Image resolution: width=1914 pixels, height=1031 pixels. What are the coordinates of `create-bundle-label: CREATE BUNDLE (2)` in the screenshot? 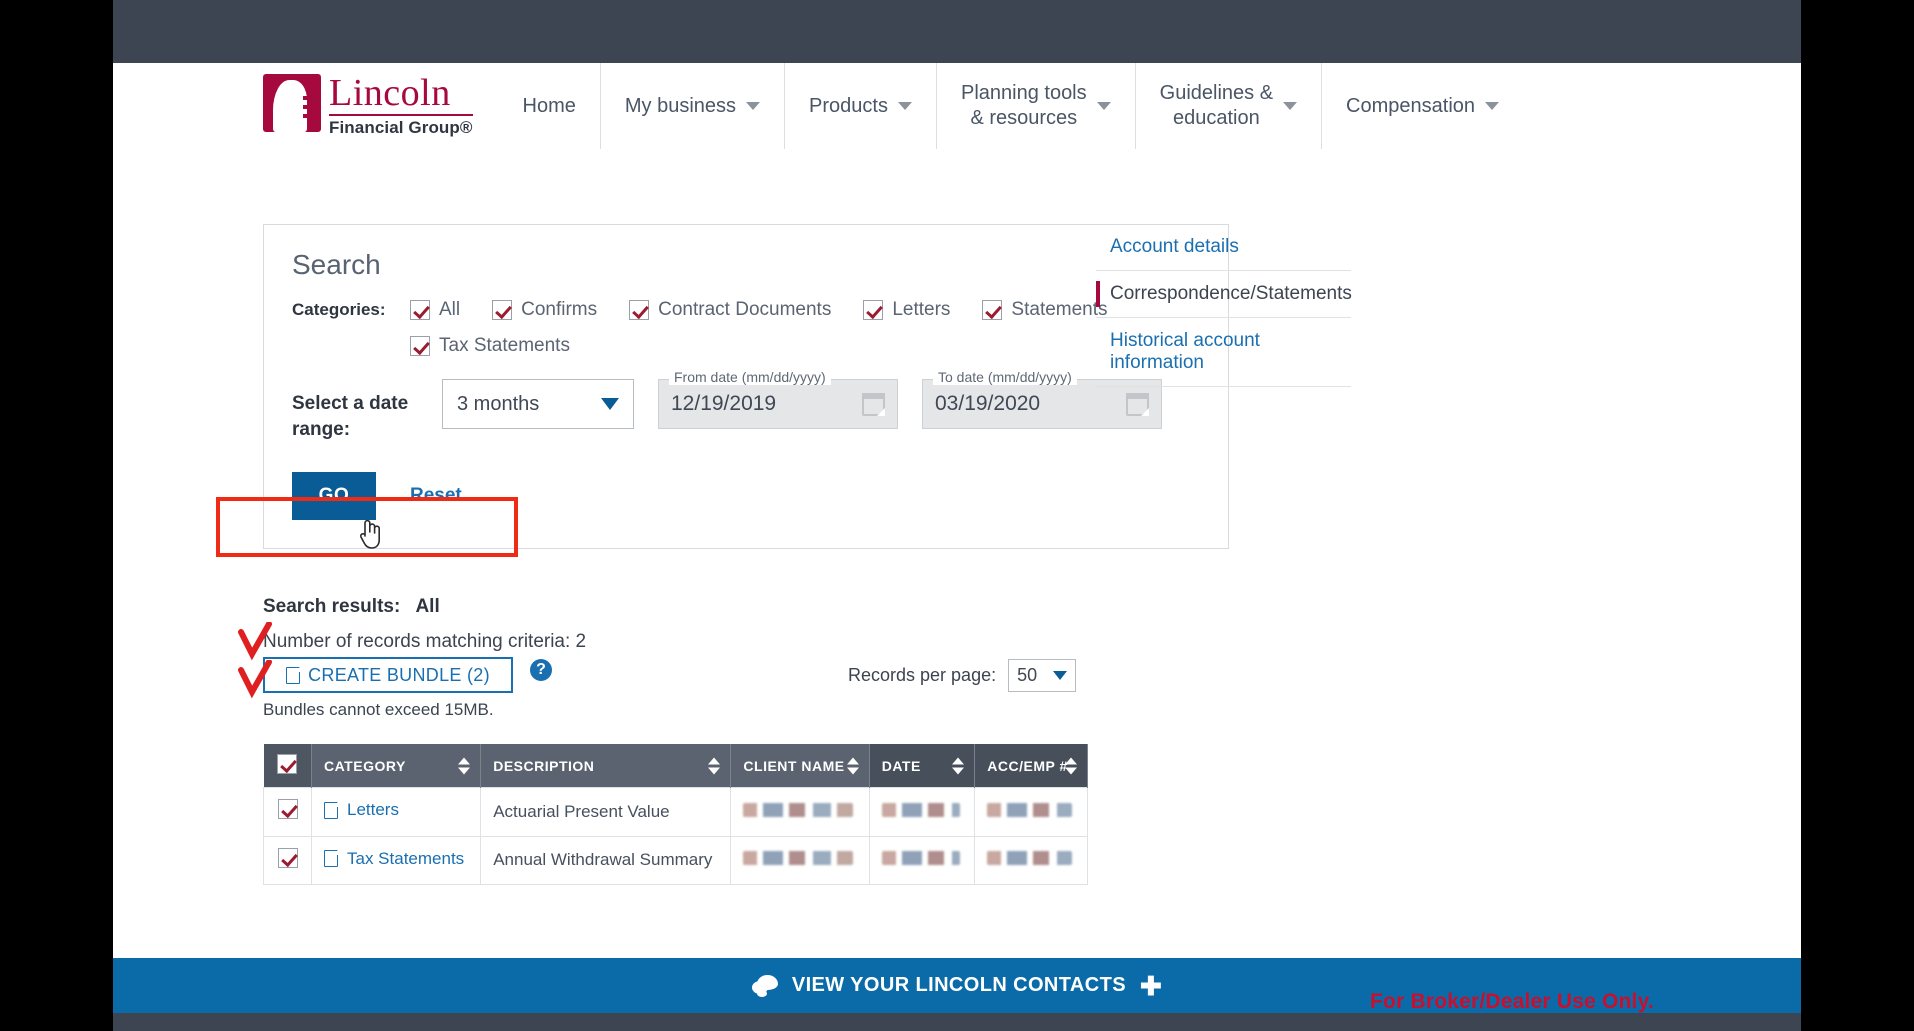 It's located at (399, 674).